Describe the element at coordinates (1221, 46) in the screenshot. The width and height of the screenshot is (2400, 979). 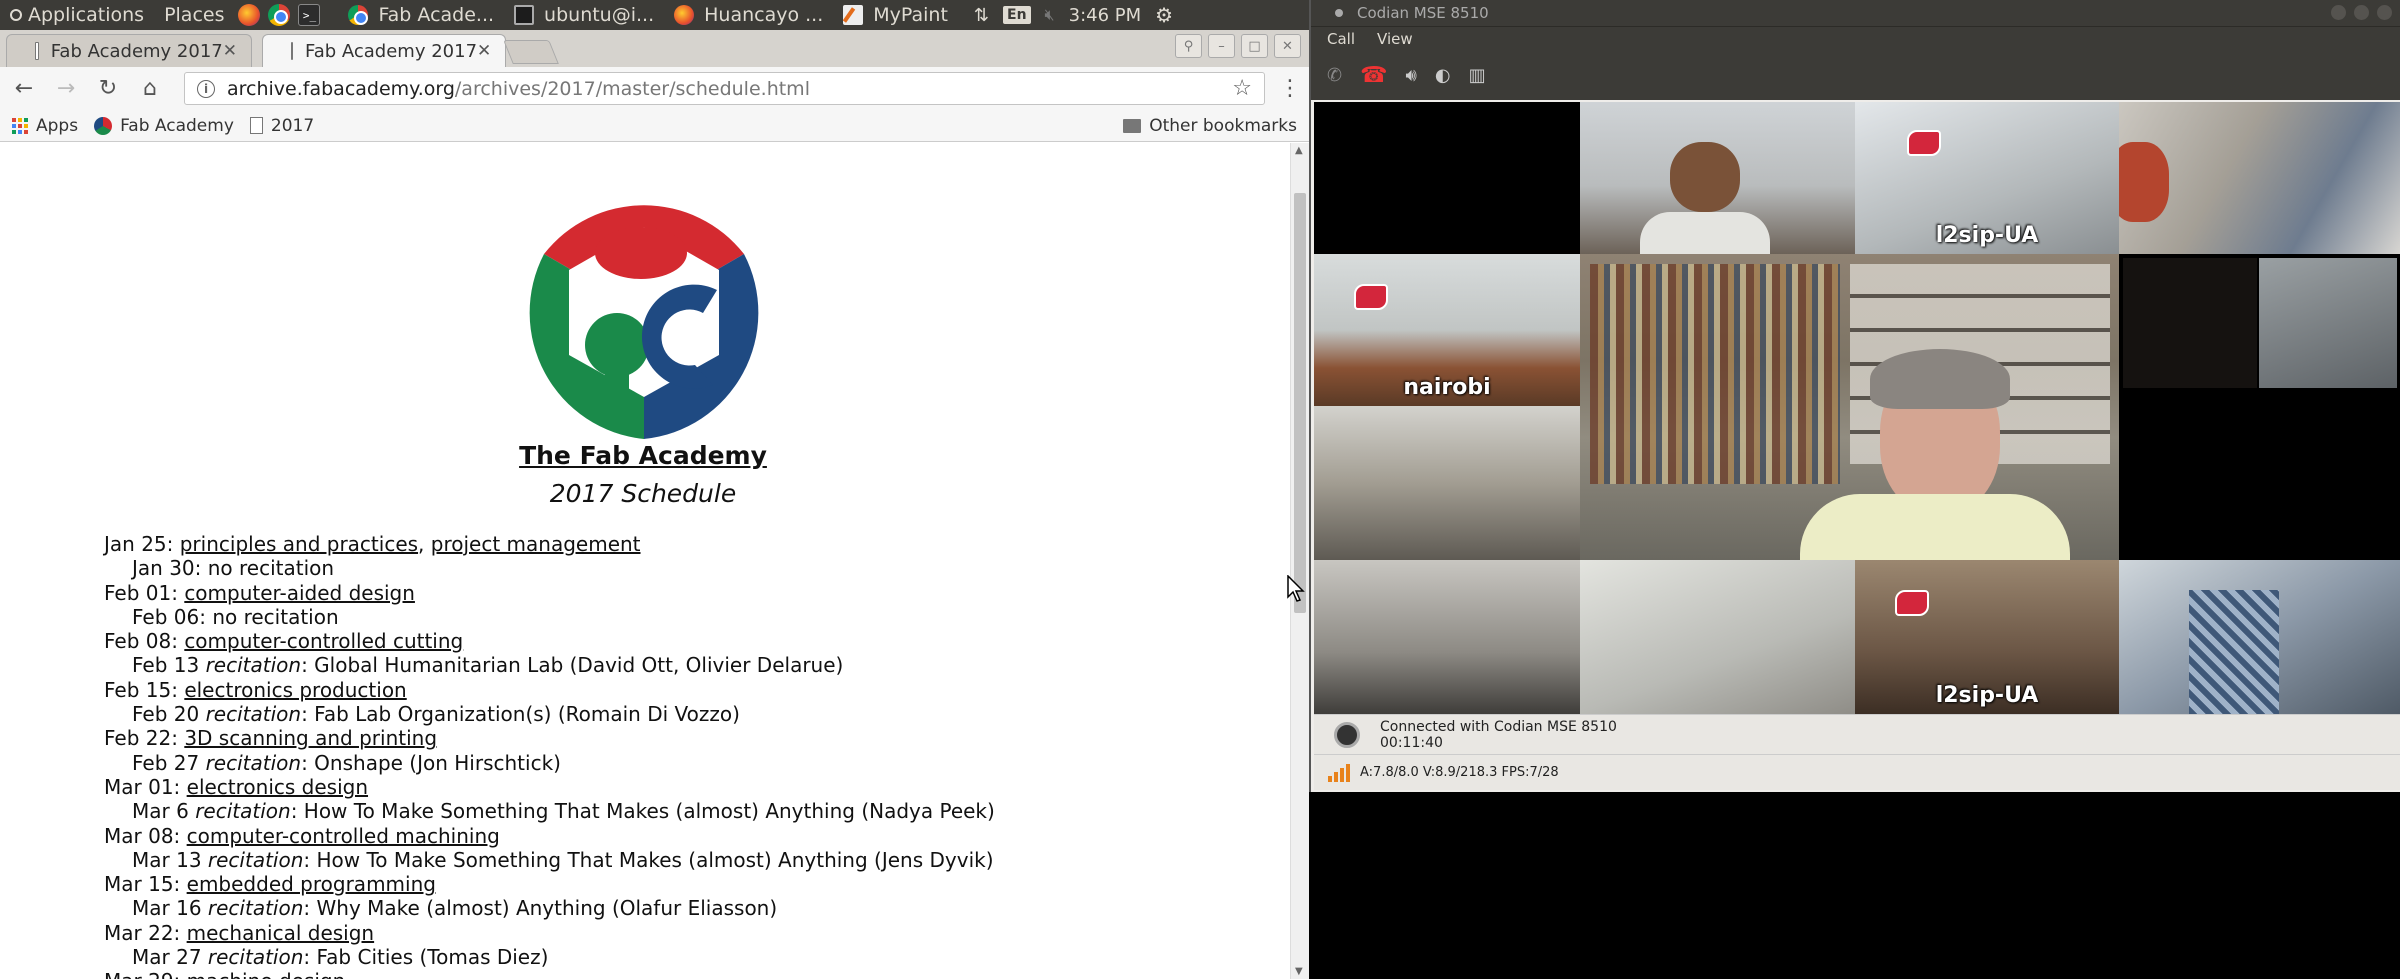
I see `minimize-button: –` at that location.